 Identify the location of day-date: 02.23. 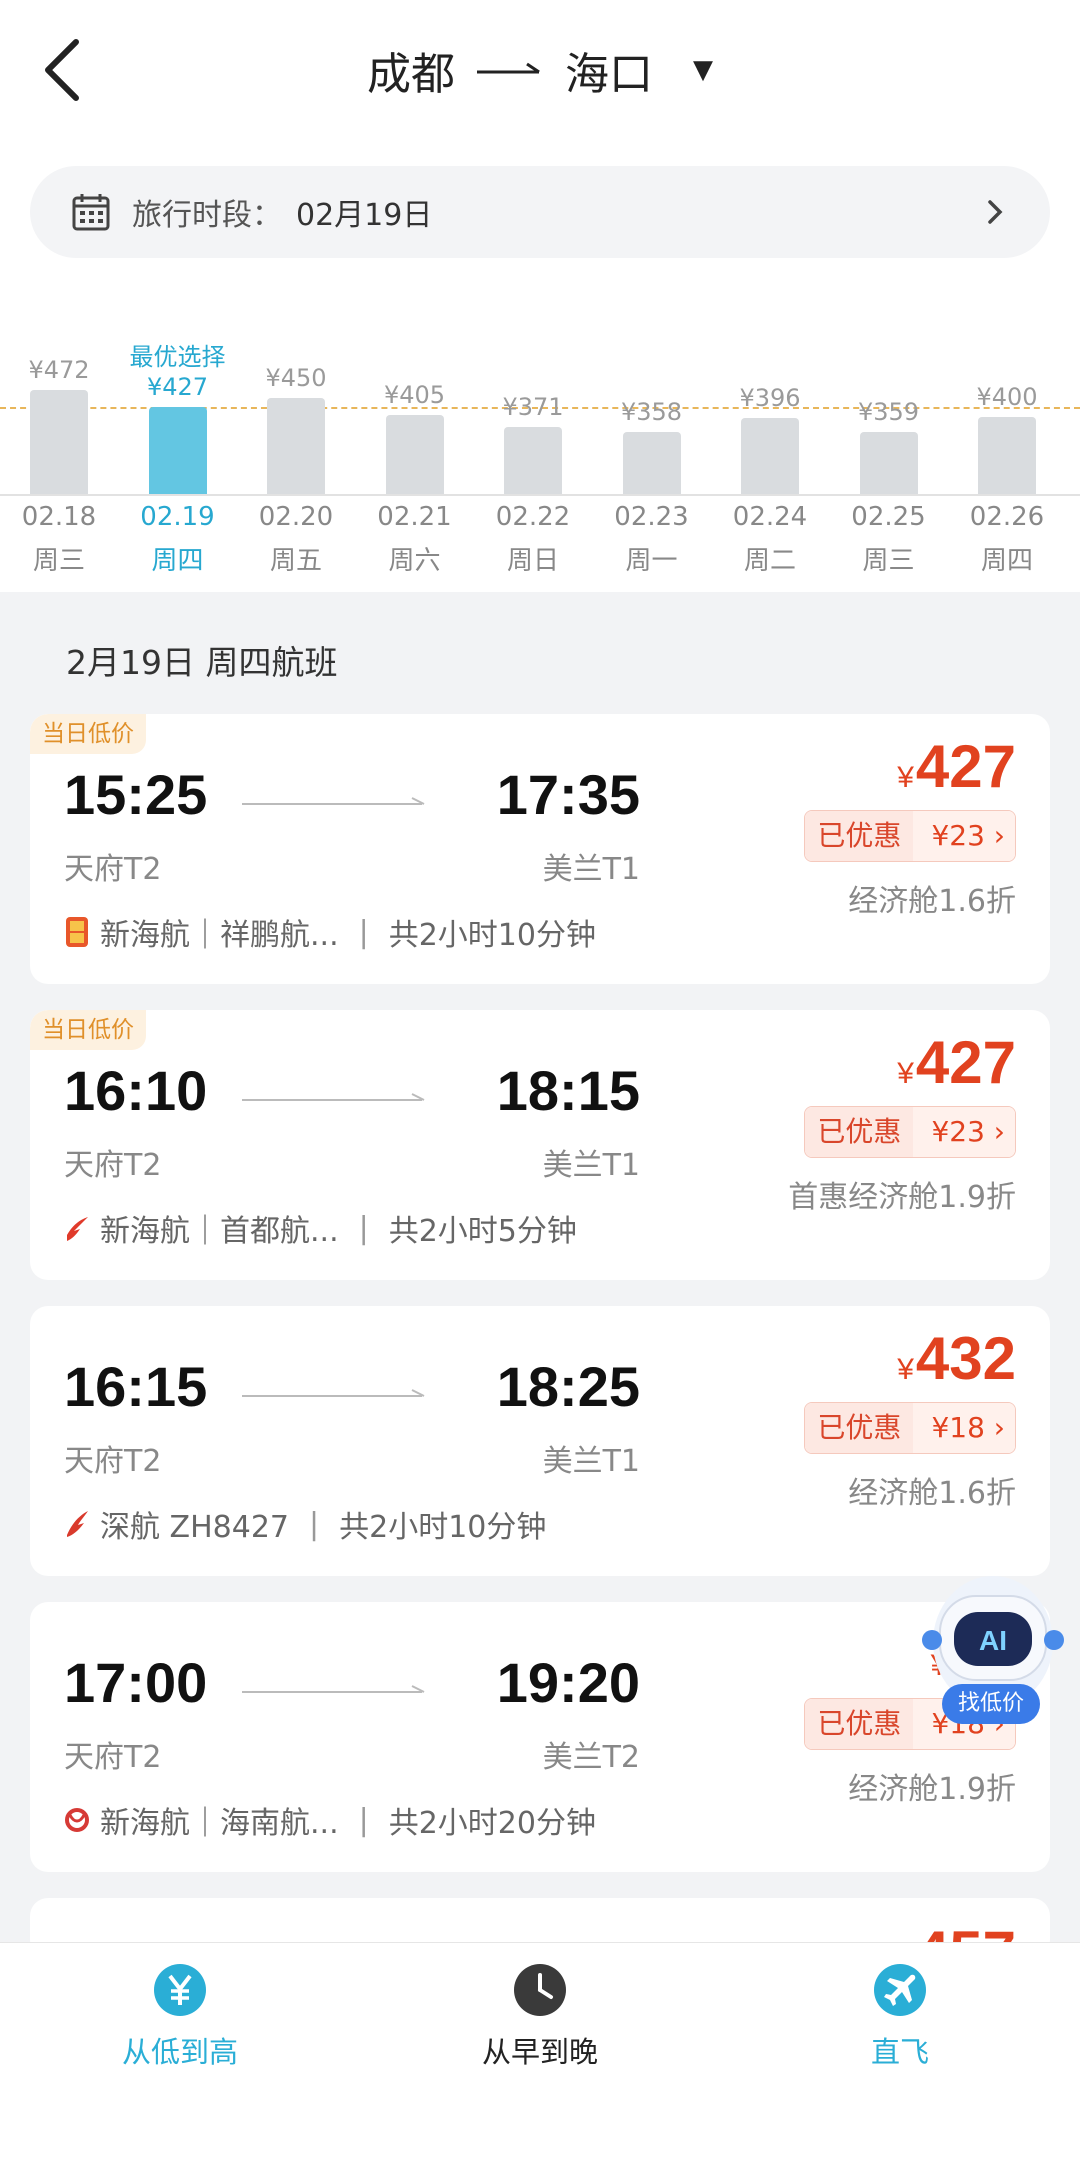
(651, 517).